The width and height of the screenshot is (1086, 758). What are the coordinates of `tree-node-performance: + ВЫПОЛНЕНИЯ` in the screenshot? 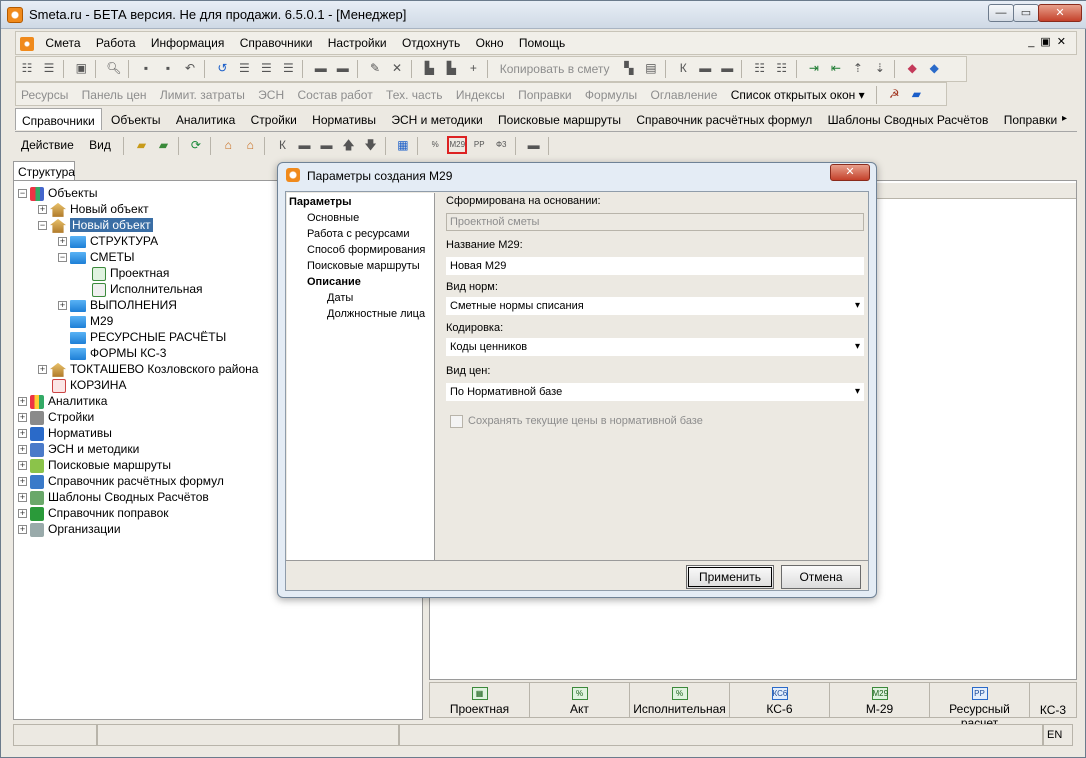 It's located at (117, 305).